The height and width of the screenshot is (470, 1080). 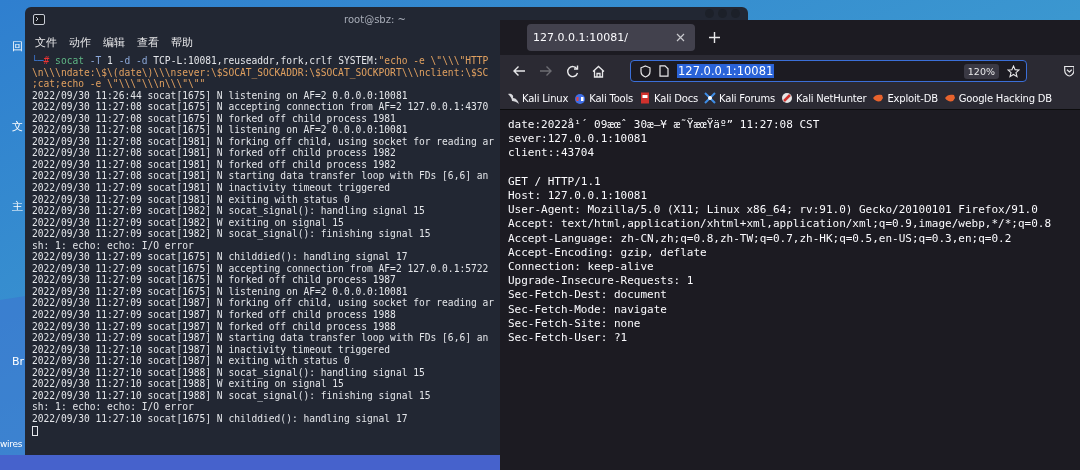 What do you see at coordinates (726, 71) in the screenshot?
I see `url-text: 127.0.0.1:10081` at bounding box center [726, 71].